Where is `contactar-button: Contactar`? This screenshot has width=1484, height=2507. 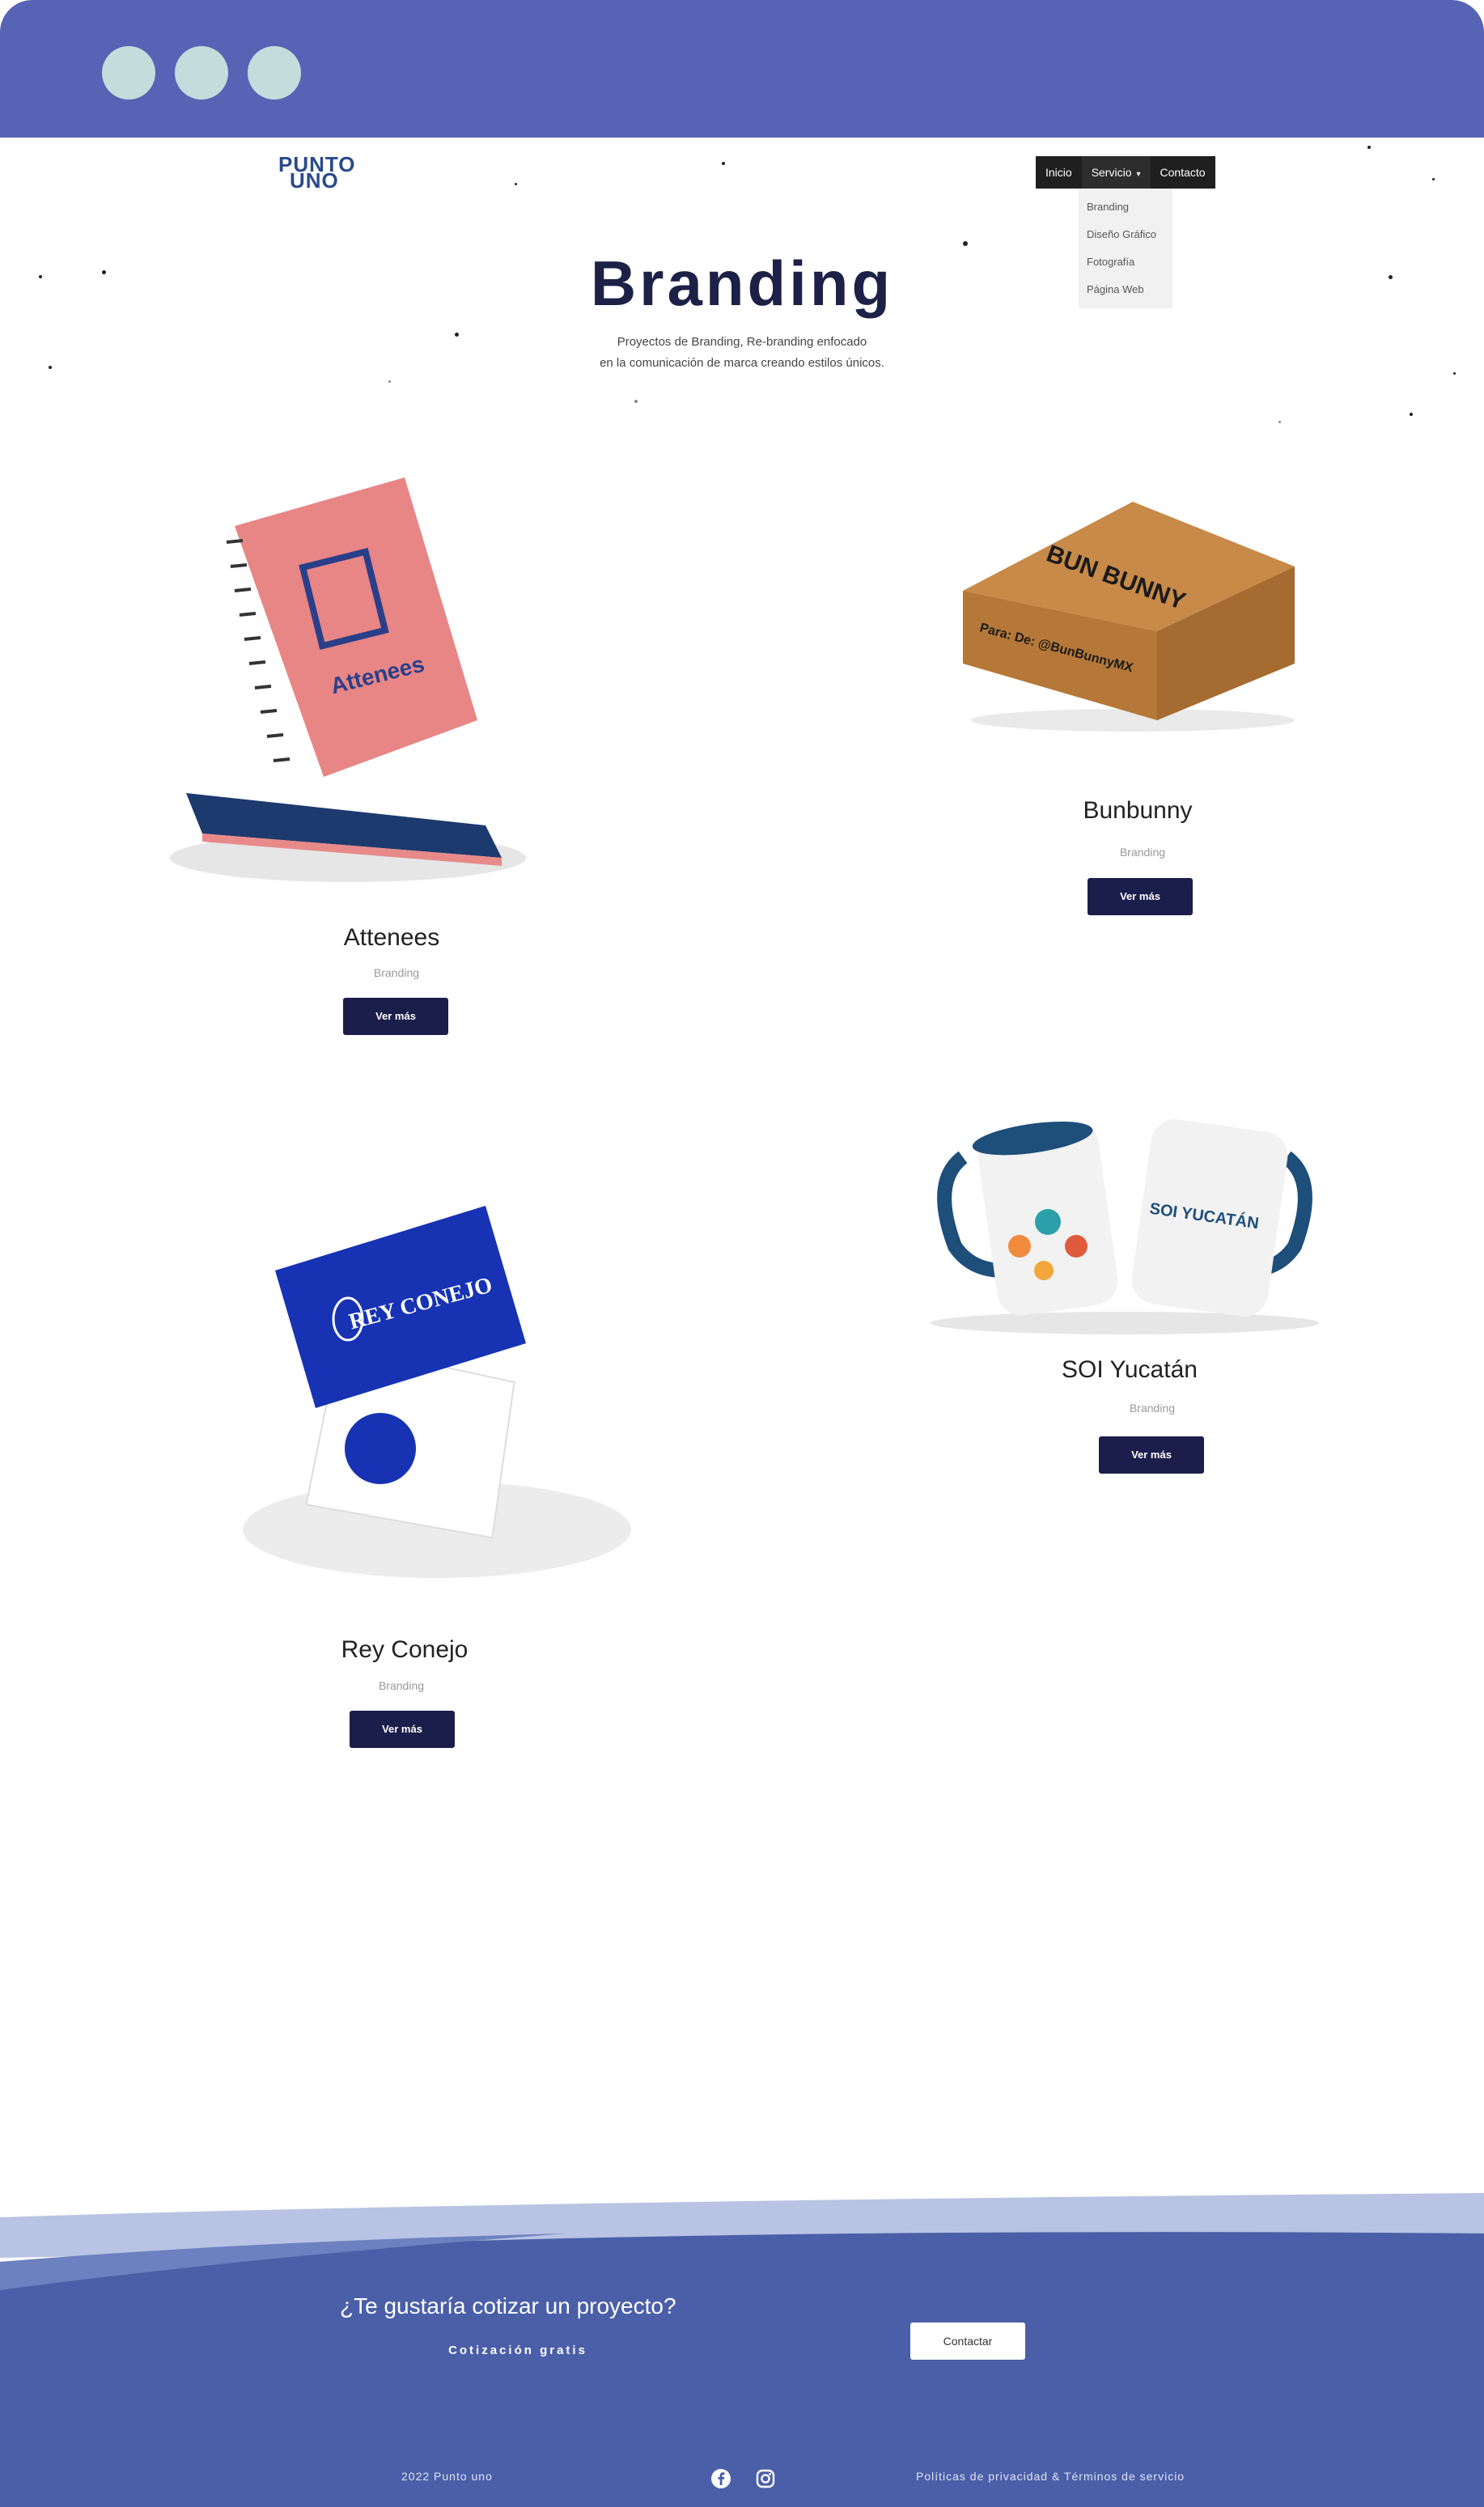 contactar-button: Contactar is located at coordinates (967, 2341).